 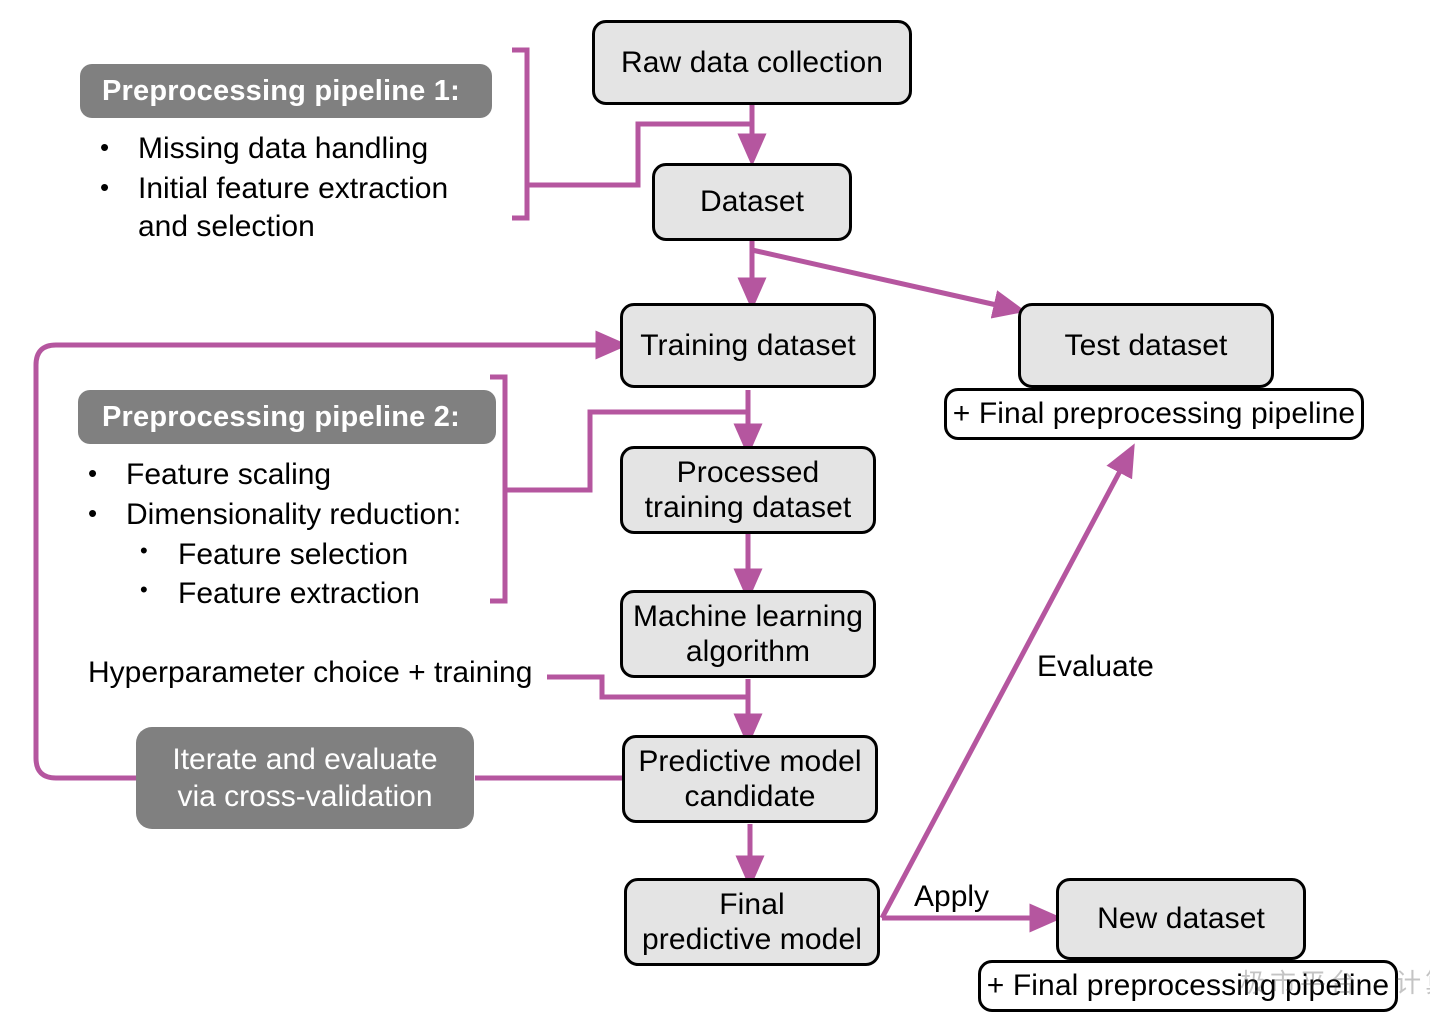 I want to click on list-item-label: Feature extraction, so click(x=299, y=594).